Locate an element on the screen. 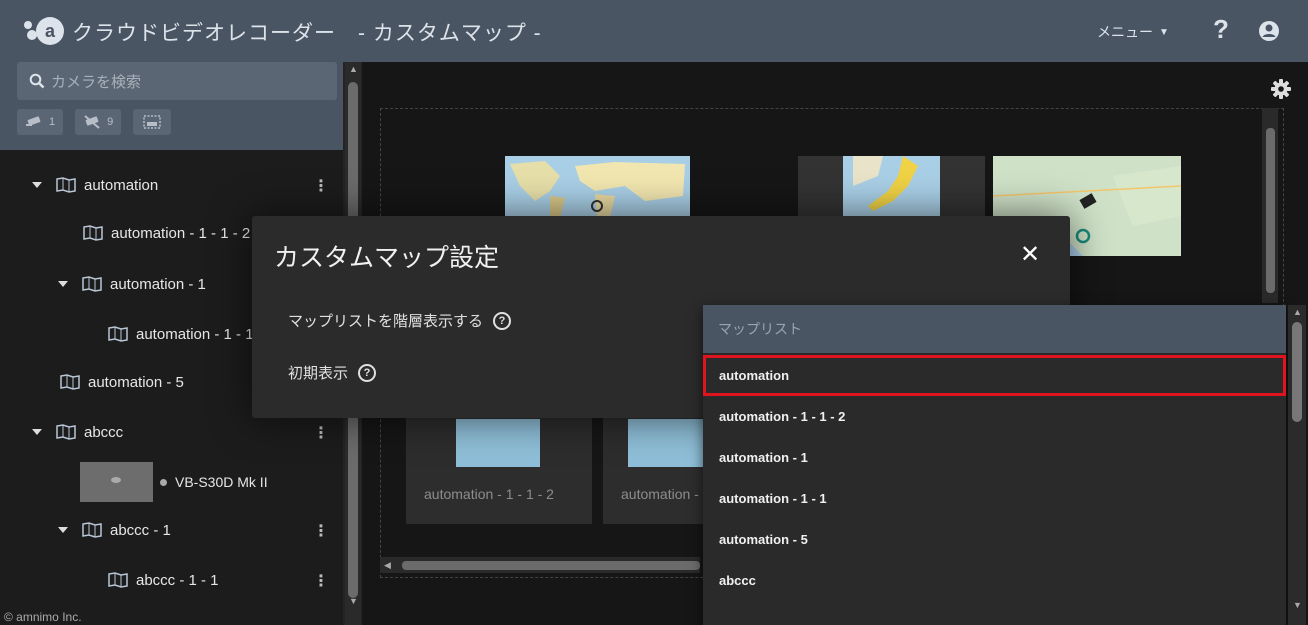 The width and height of the screenshot is (1308, 625). tree-item-abccc: abccc is located at coordinates (77, 432).